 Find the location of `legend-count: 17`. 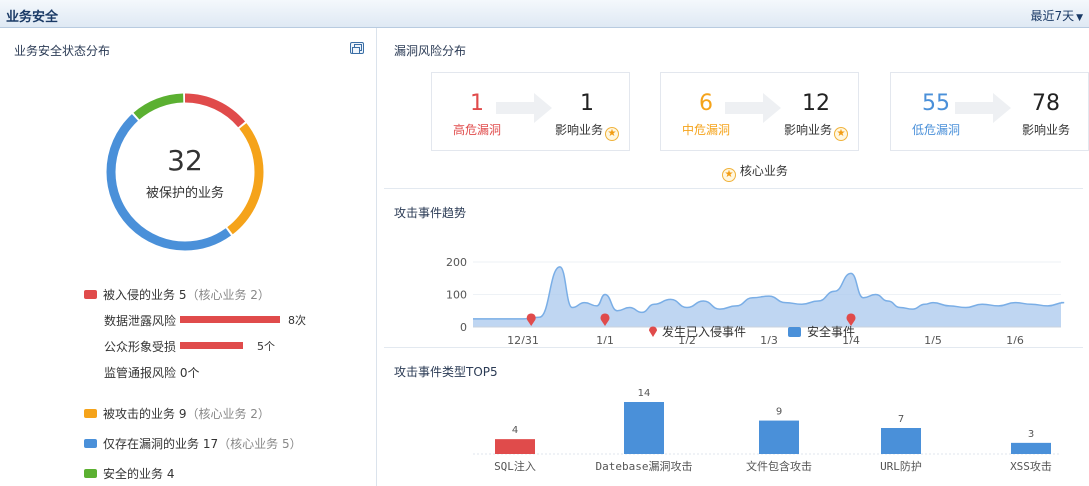

legend-count: 17 is located at coordinates (210, 444).